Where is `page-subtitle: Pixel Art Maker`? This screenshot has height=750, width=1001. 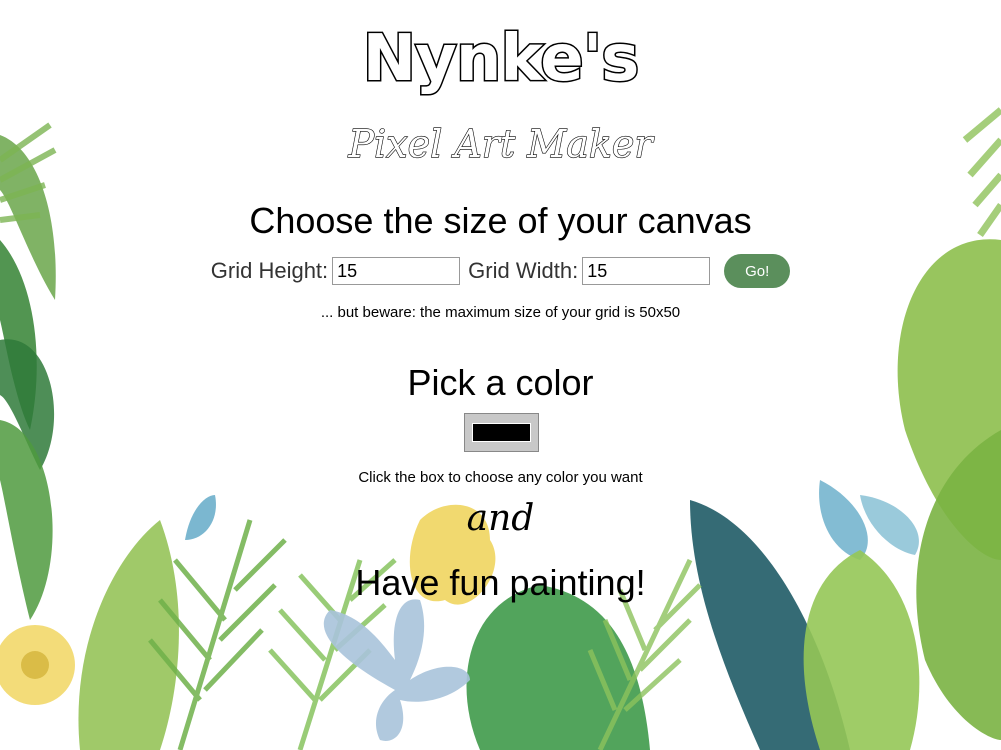
page-subtitle: Pixel Art Maker is located at coordinates (500, 143).